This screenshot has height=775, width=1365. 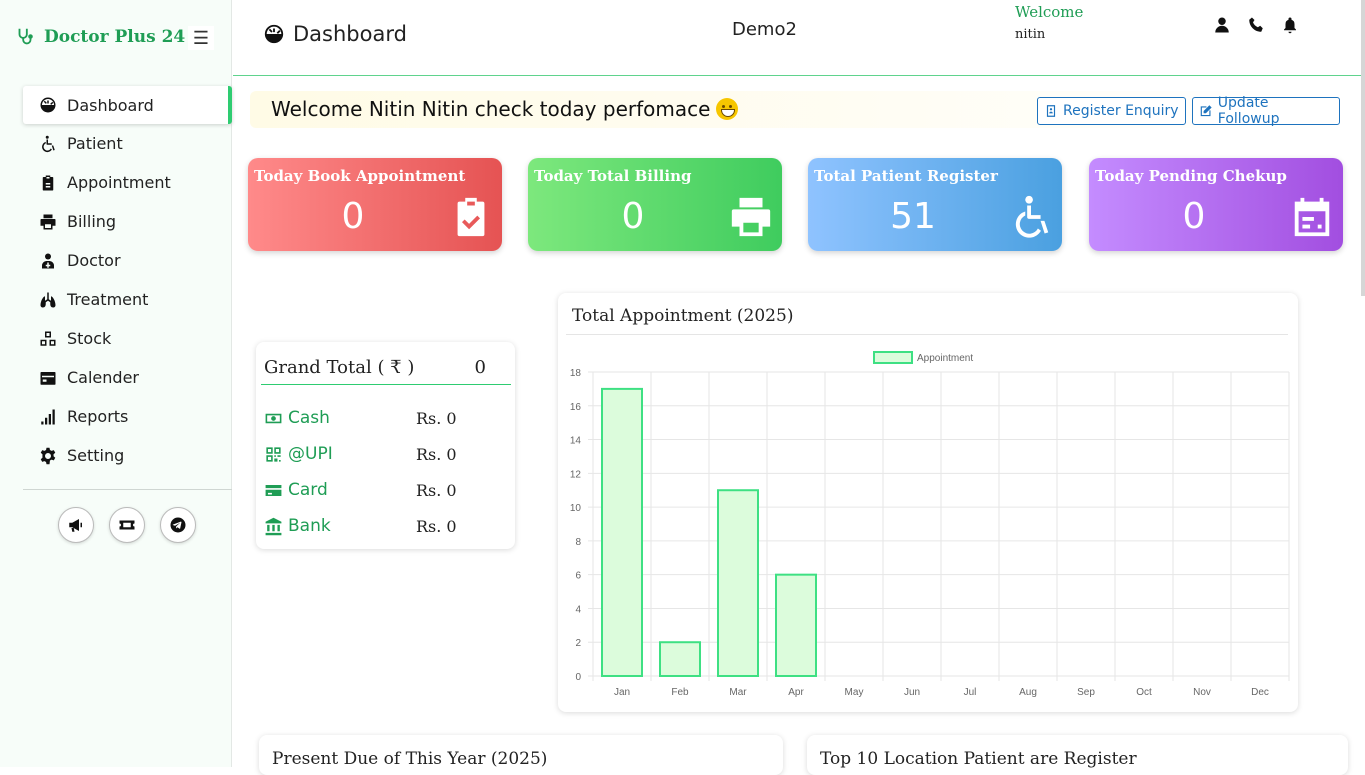 I want to click on update-followup-button: Update Followup, so click(x=1266, y=111).